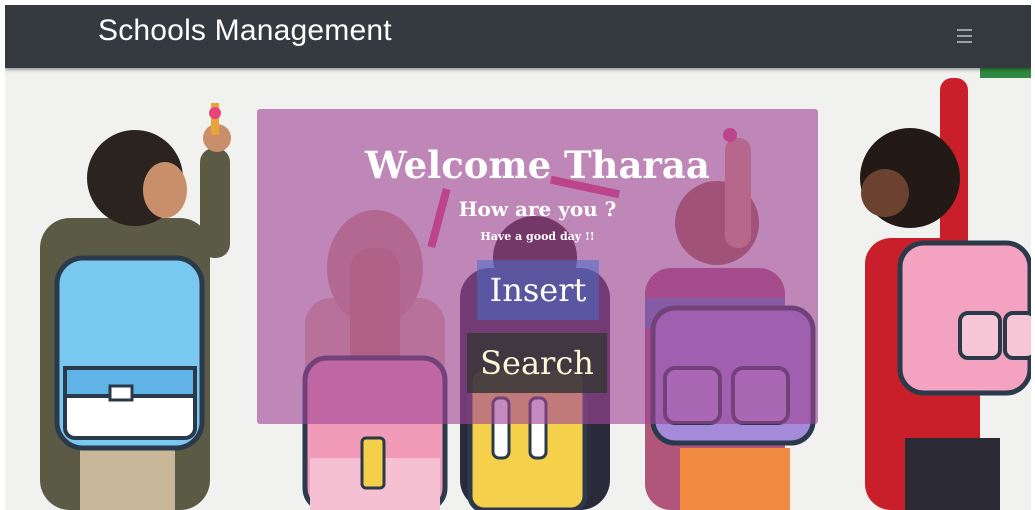  Describe the element at coordinates (537, 363) in the screenshot. I see `search-button: Search` at that location.